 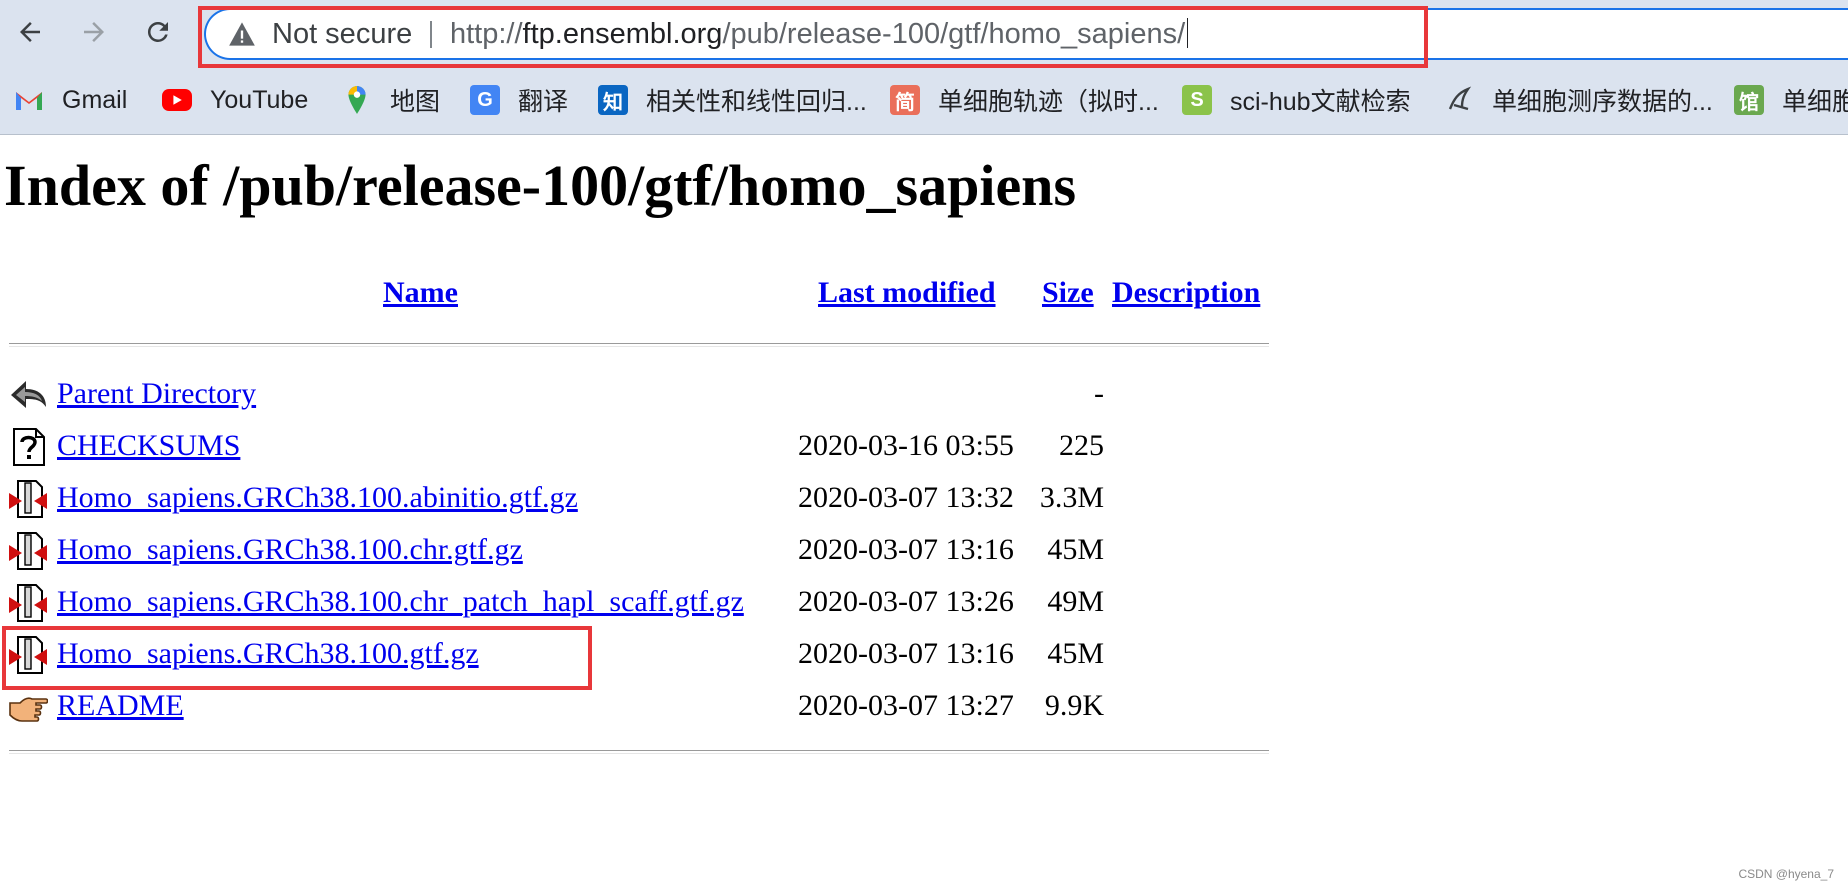 I want to click on bookmark-youtube: YouTube, so click(x=235, y=100).